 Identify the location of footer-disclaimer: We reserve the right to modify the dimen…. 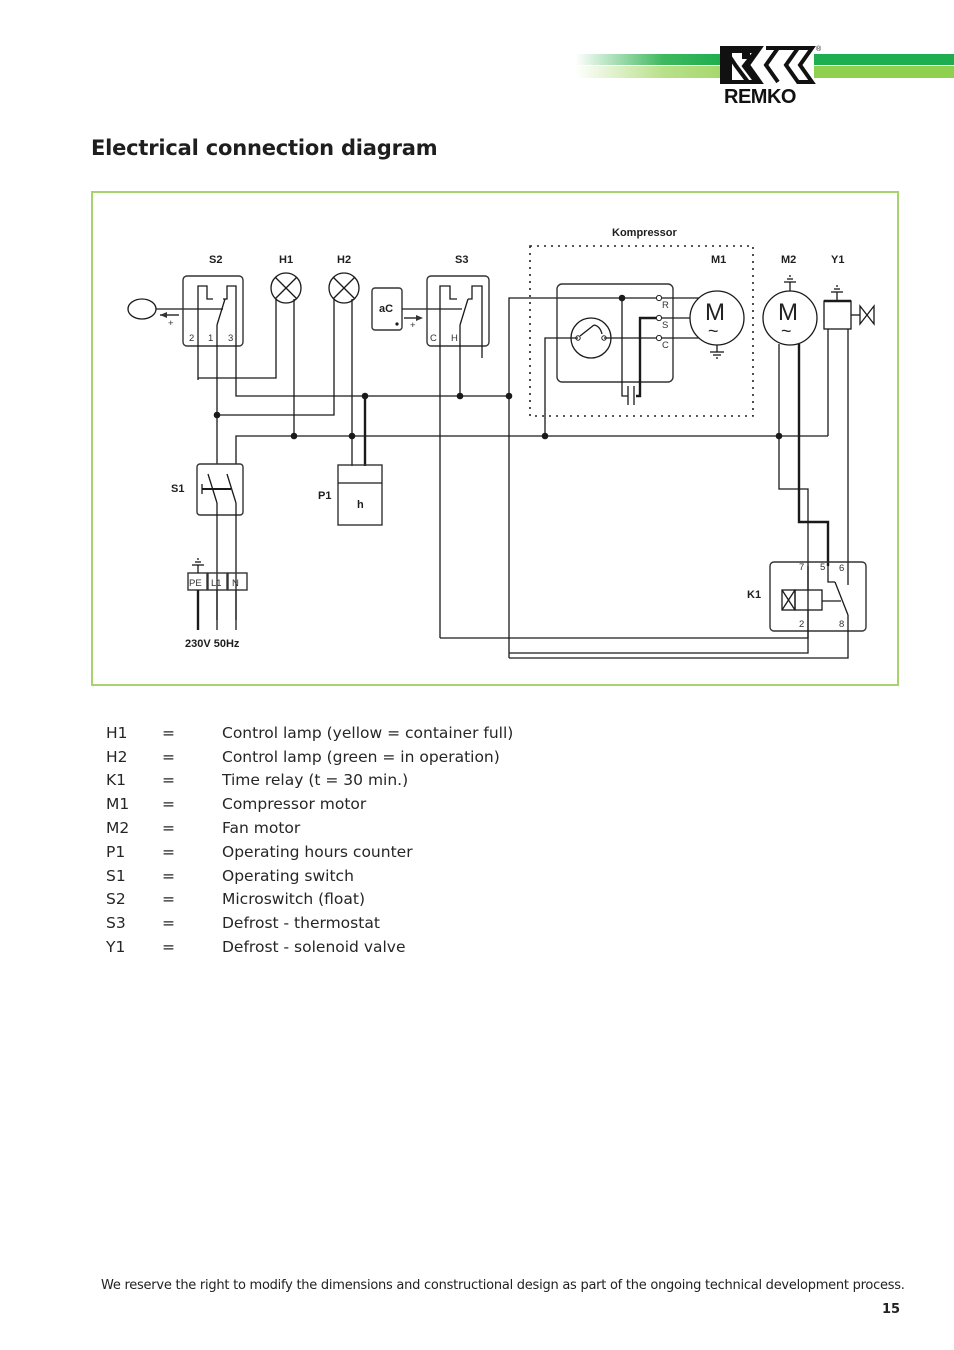
(503, 1285).